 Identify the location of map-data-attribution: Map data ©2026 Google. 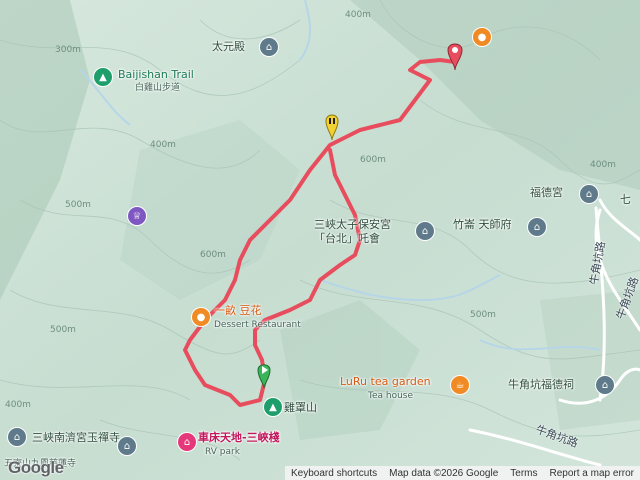
(444, 473).